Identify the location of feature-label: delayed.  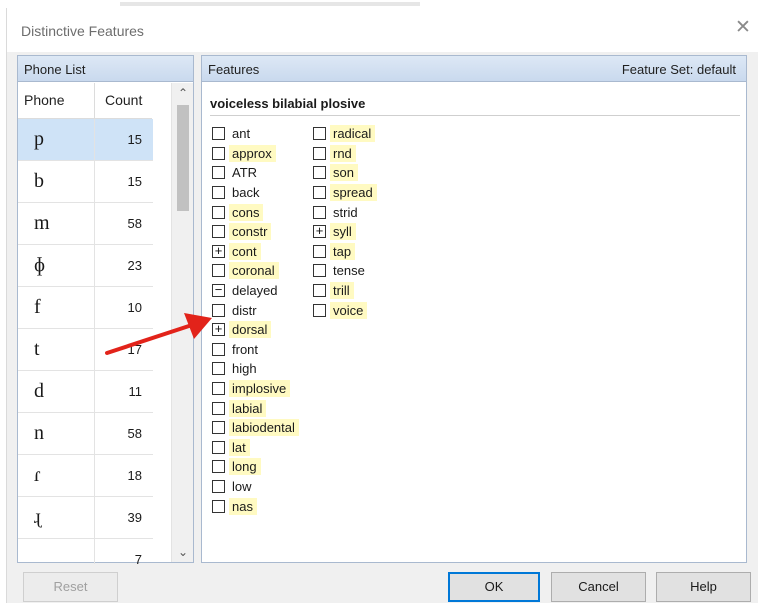
(255, 291).